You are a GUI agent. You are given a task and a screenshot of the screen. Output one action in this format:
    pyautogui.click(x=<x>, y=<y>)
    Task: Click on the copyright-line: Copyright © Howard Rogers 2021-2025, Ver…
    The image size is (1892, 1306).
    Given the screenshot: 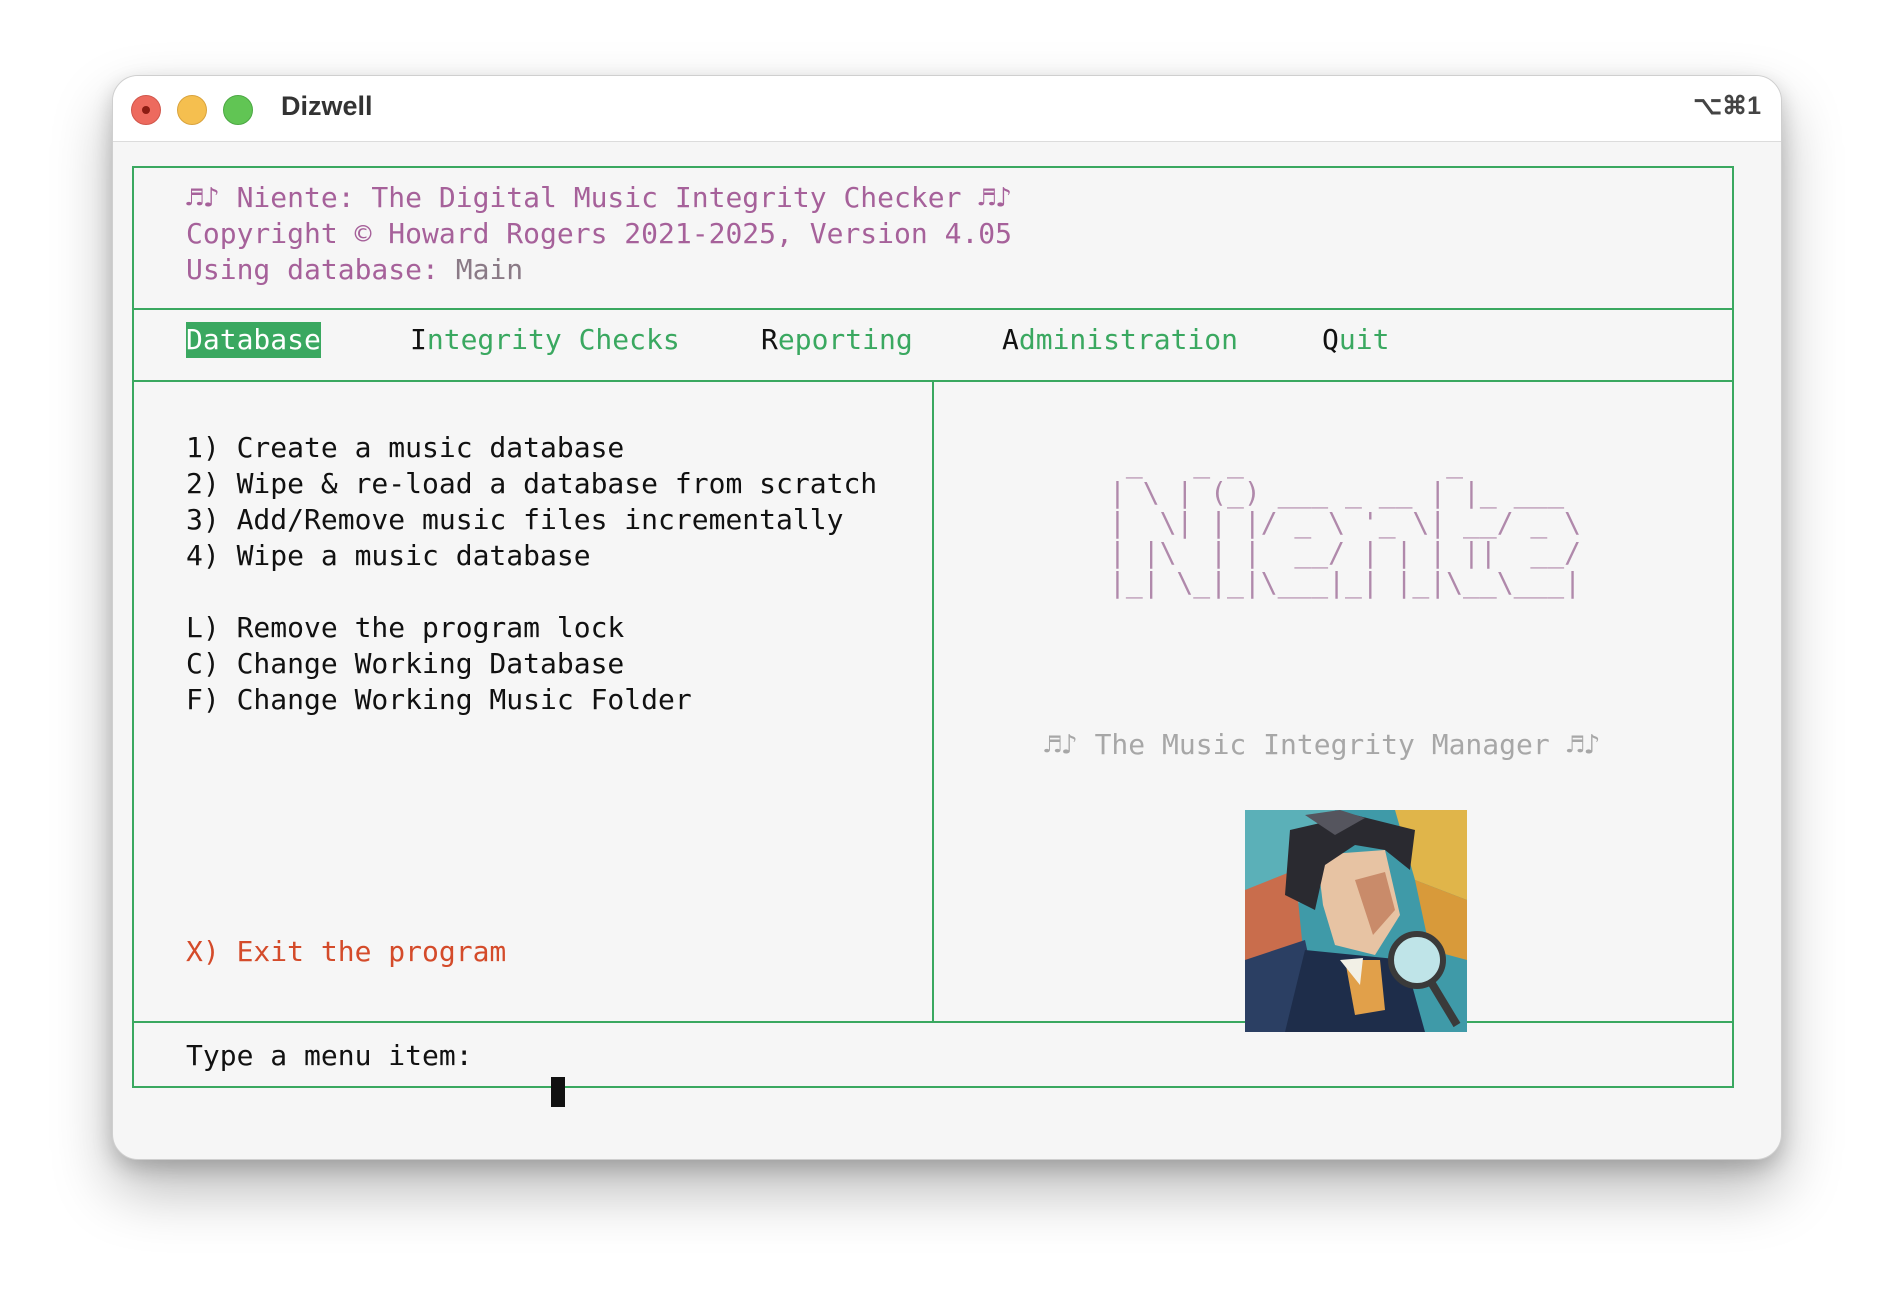 What is the action you would take?
    pyautogui.click(x=599, y=233)
    